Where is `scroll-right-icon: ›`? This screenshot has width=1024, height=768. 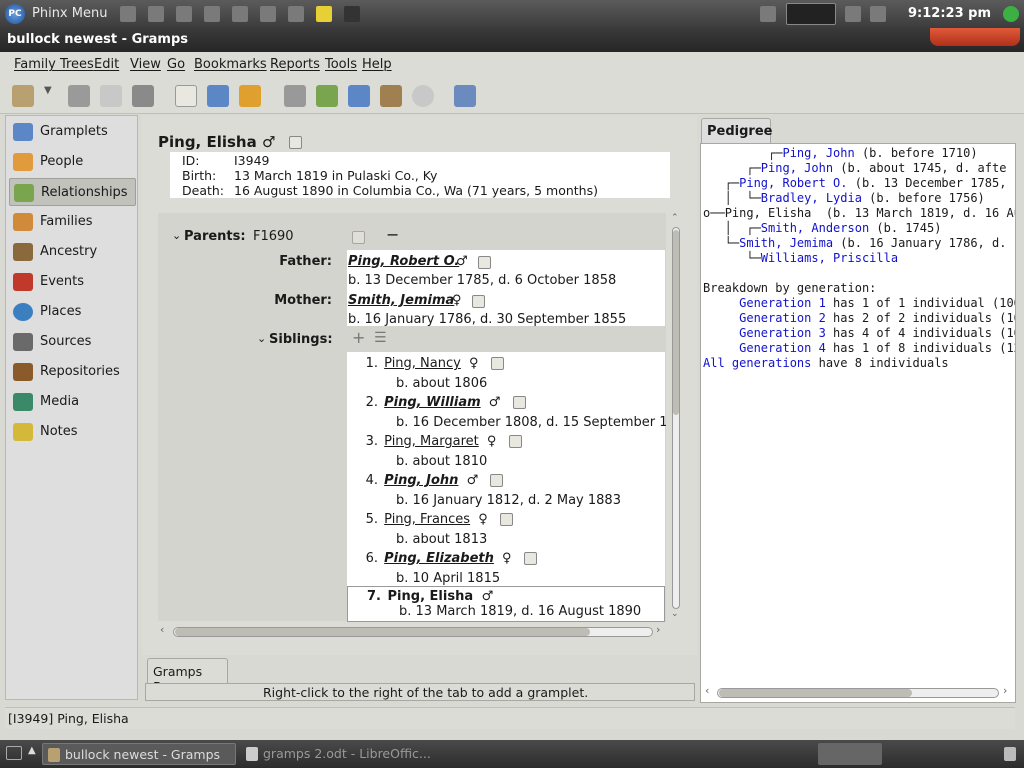
scroll-right-icon: › is located at coordinates (1005, 690).